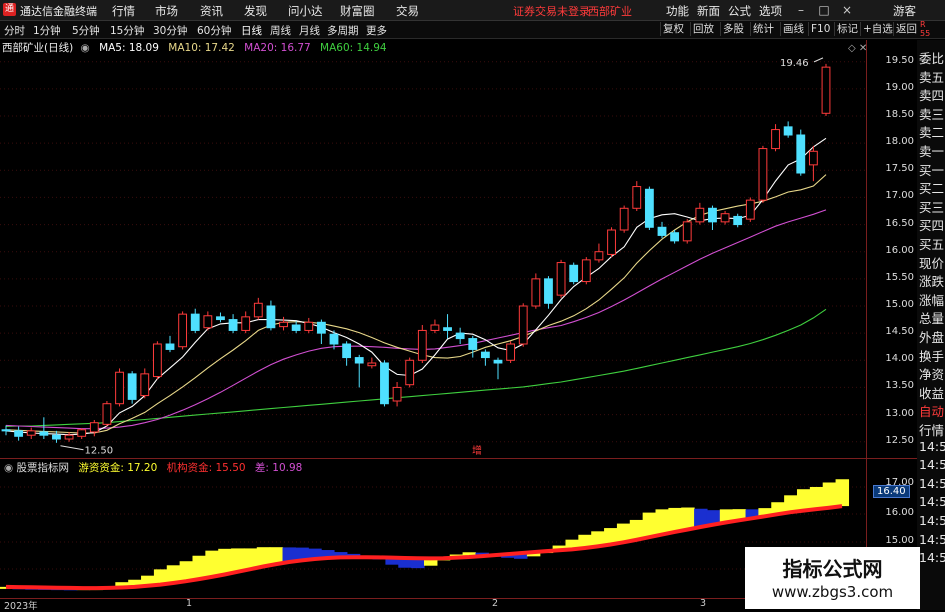 This screenshot has width=945, height=612. I want to click on minimize-icon: –, so click(801, 10).